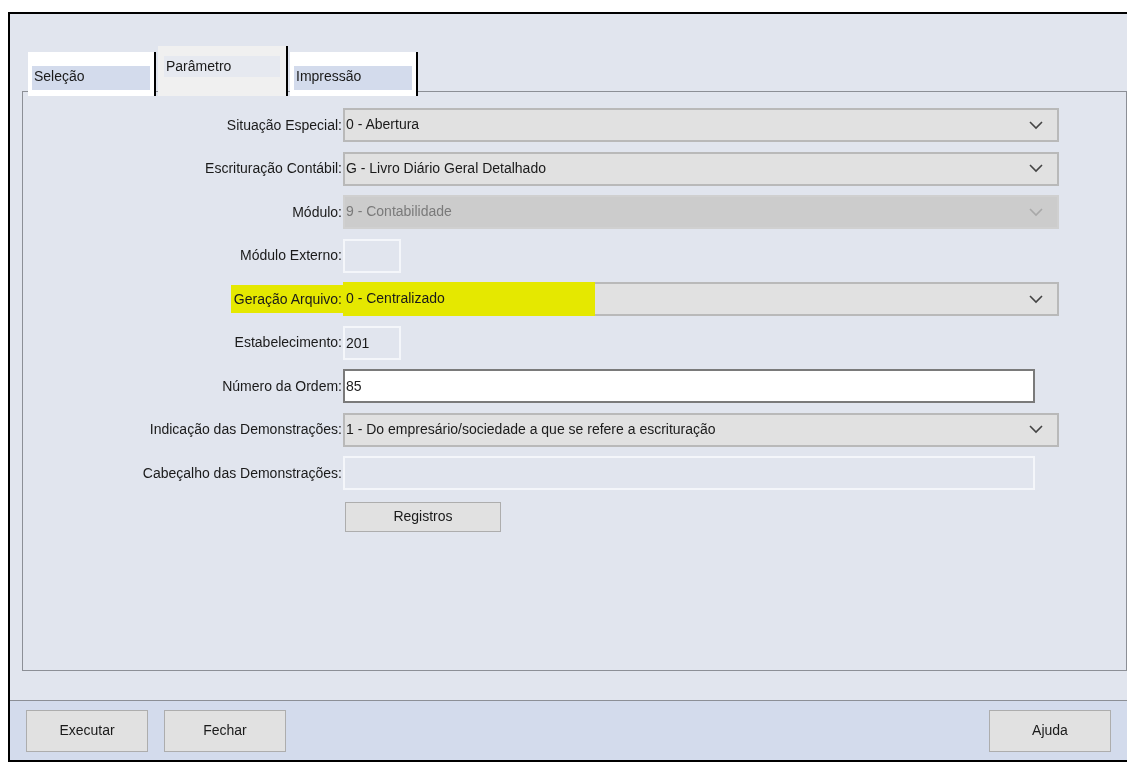  Describe the element at coordinates (246, 429) in the screenshot. I see `field-label: Indicação das Demonstrações:` at that location.